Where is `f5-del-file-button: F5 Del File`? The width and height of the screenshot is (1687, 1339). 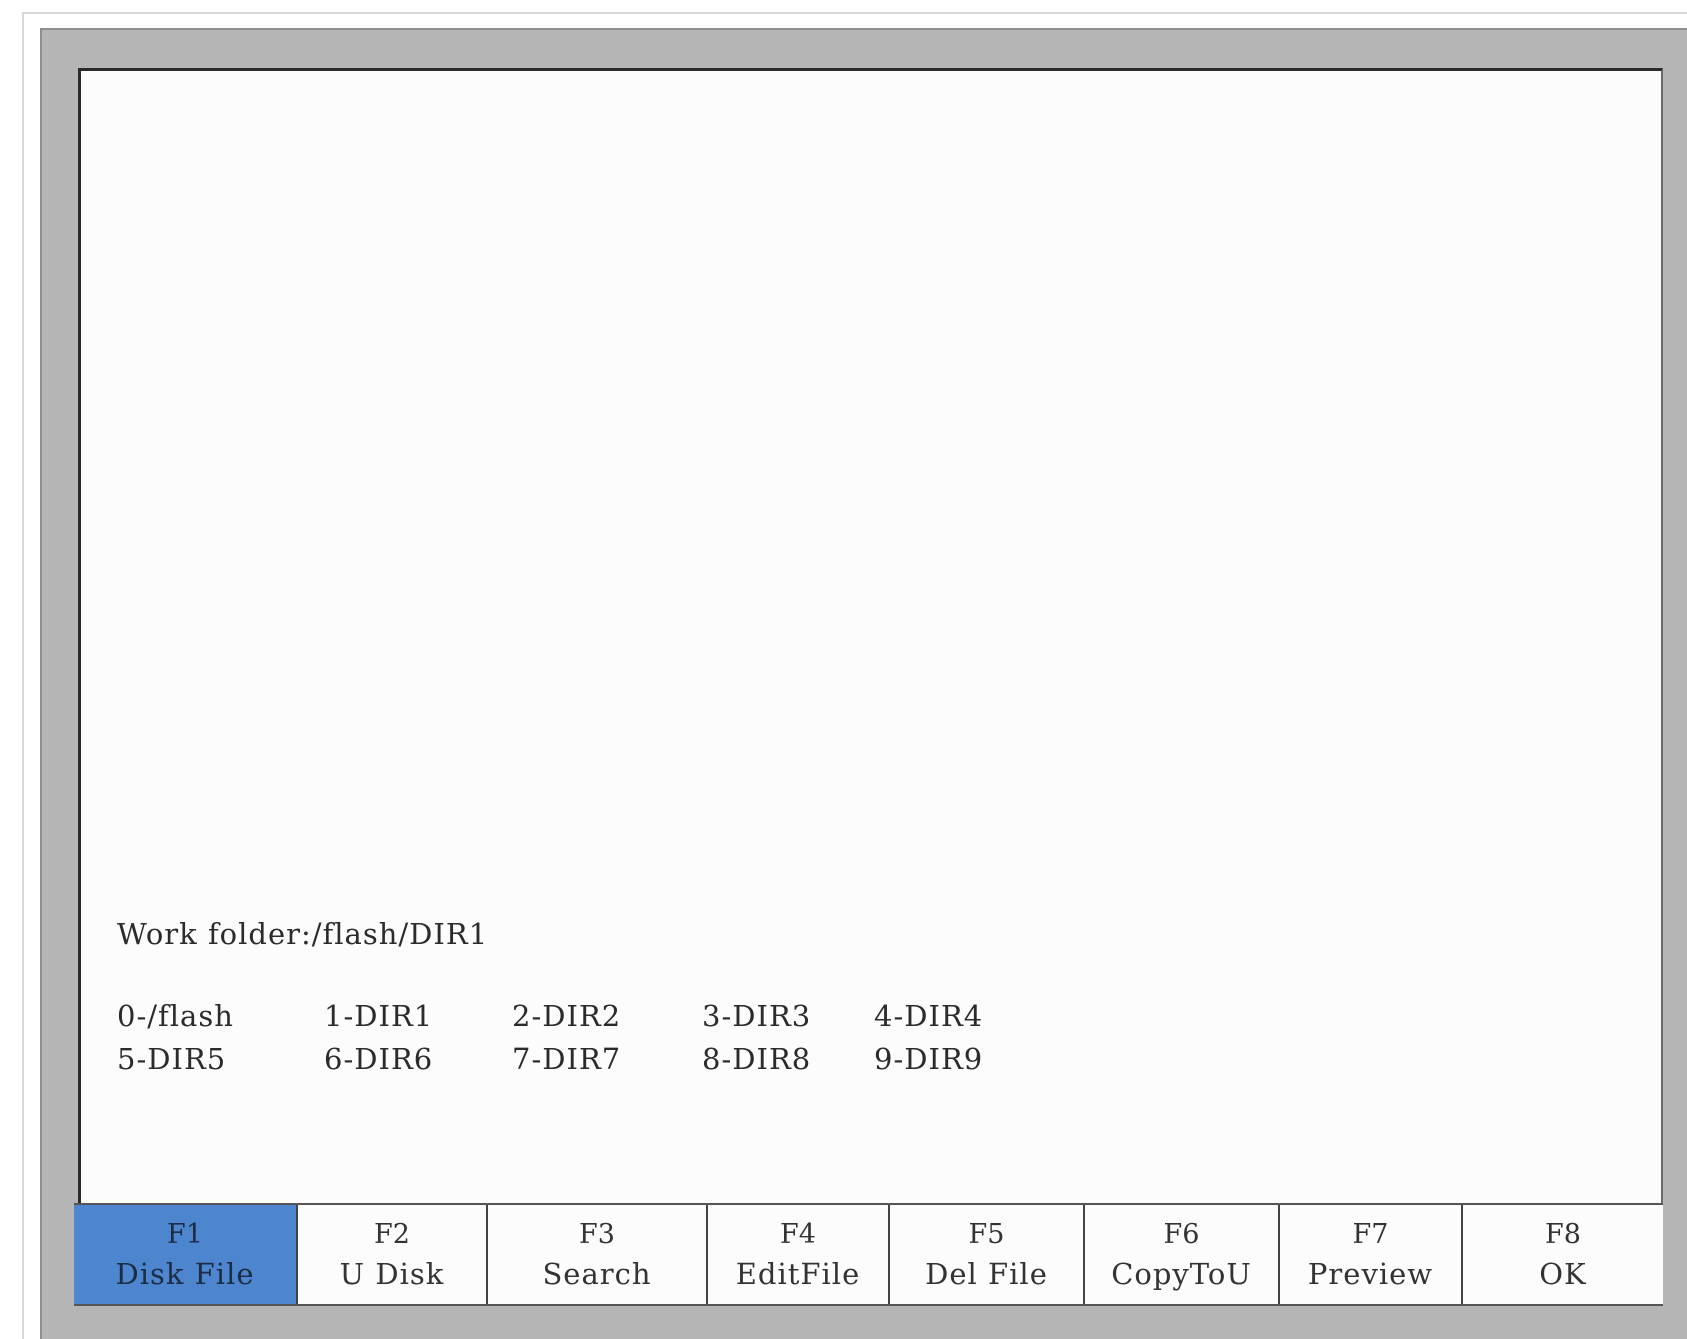
f5-del-file-button: F5 Del File is located at coordinates (987, 1254).